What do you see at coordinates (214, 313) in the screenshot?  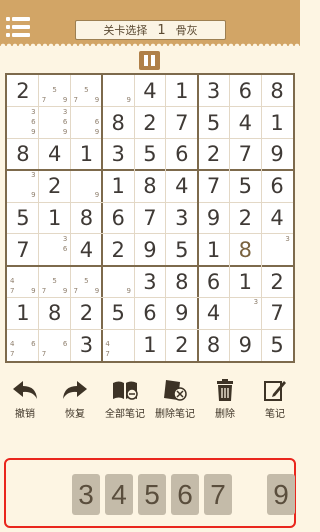 I see `cell-r8c7: 4` at bounding box center [214, 313].